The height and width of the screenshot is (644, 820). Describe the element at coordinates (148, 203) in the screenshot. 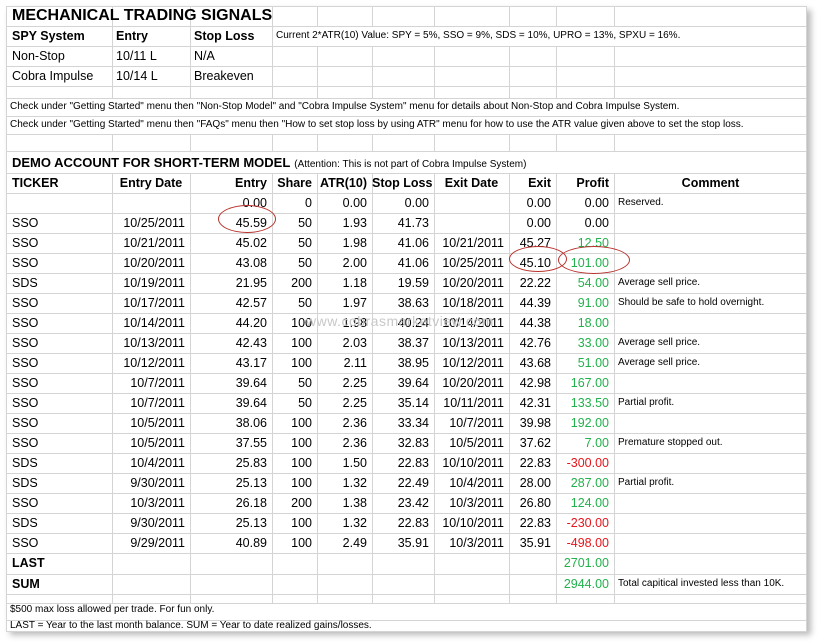

I see `cell-entry-date` at that location.